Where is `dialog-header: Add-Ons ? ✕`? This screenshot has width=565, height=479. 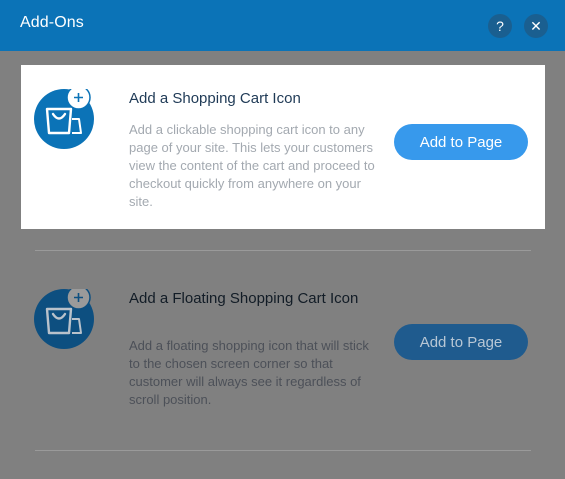
dialog-header: Add-Ons ? ✕ is located at coordinates (282, 25).